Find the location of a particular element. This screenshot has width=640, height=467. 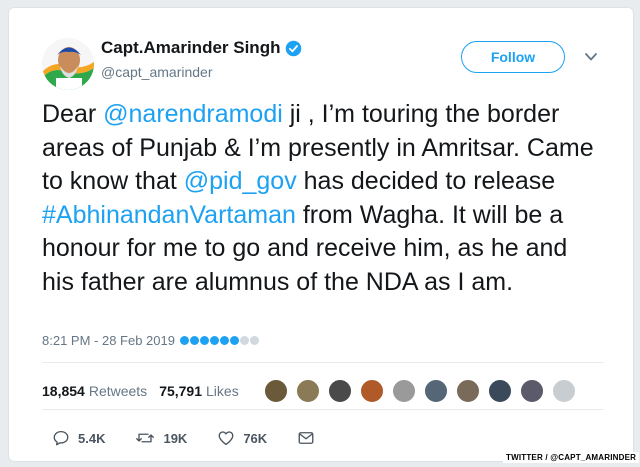

verified-badge-icon is located at coordinates (294, 48).